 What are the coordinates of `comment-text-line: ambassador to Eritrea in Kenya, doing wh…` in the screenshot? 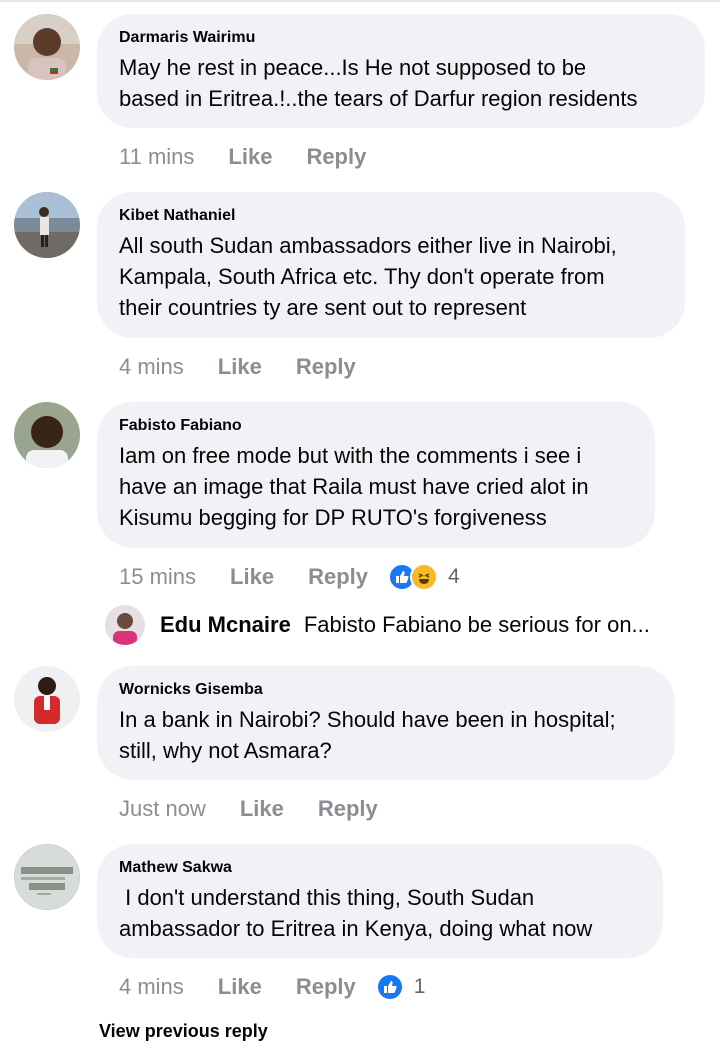 It's located at (356, 928).